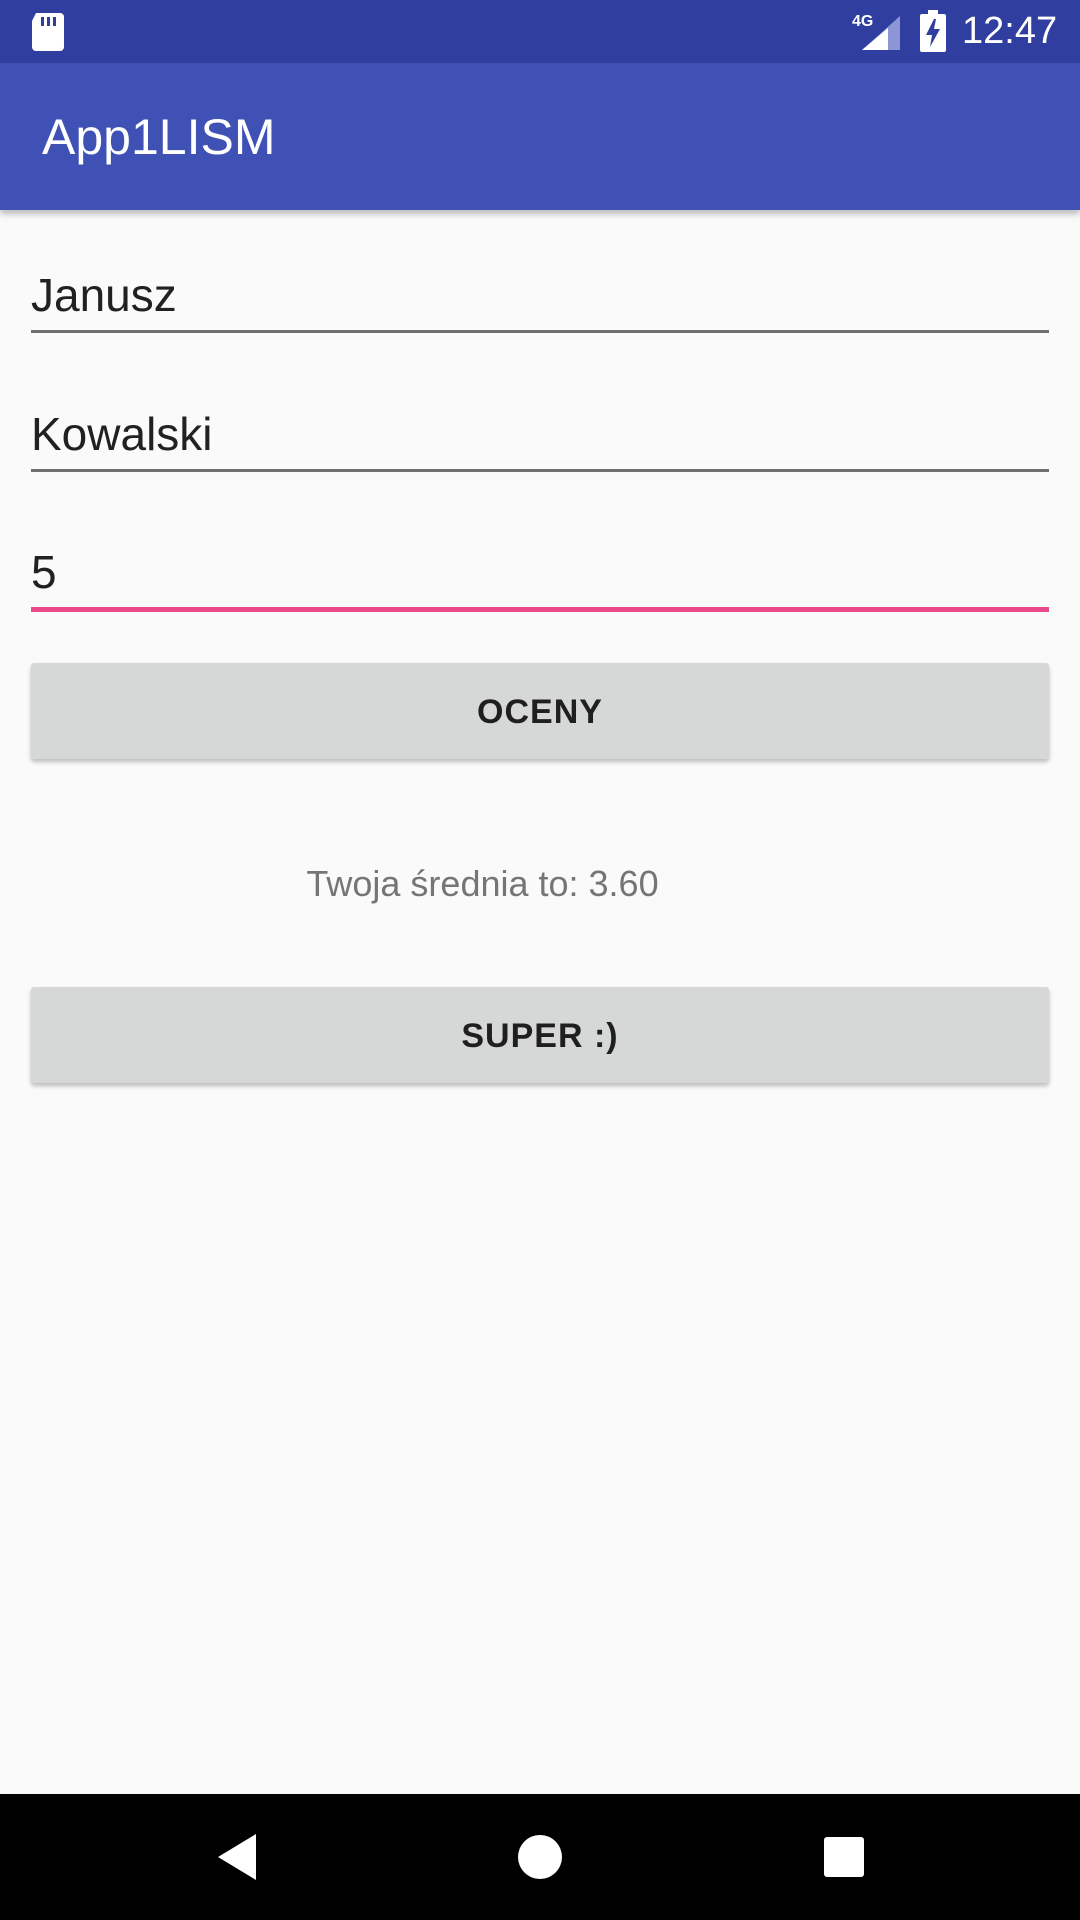 The image size is (1080, 1920). Describe the element at coordinates (235, 1857) in the screenshot. I see `back-icon` at that location.